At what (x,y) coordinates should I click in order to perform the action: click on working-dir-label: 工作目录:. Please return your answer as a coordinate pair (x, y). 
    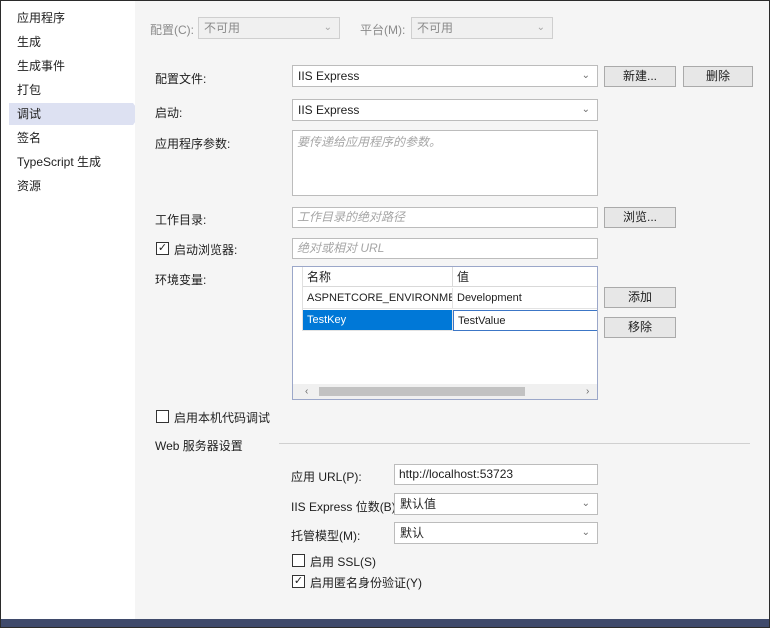
    Looking at the image, I should click on (181, 220).